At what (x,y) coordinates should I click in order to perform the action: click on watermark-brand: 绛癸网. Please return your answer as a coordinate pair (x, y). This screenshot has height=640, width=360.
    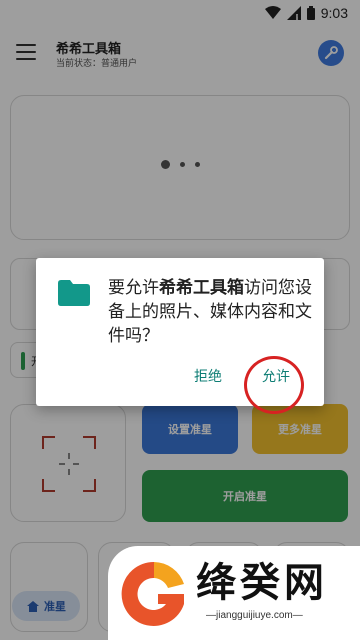
    Looking at the image, I should click on (262, 582).